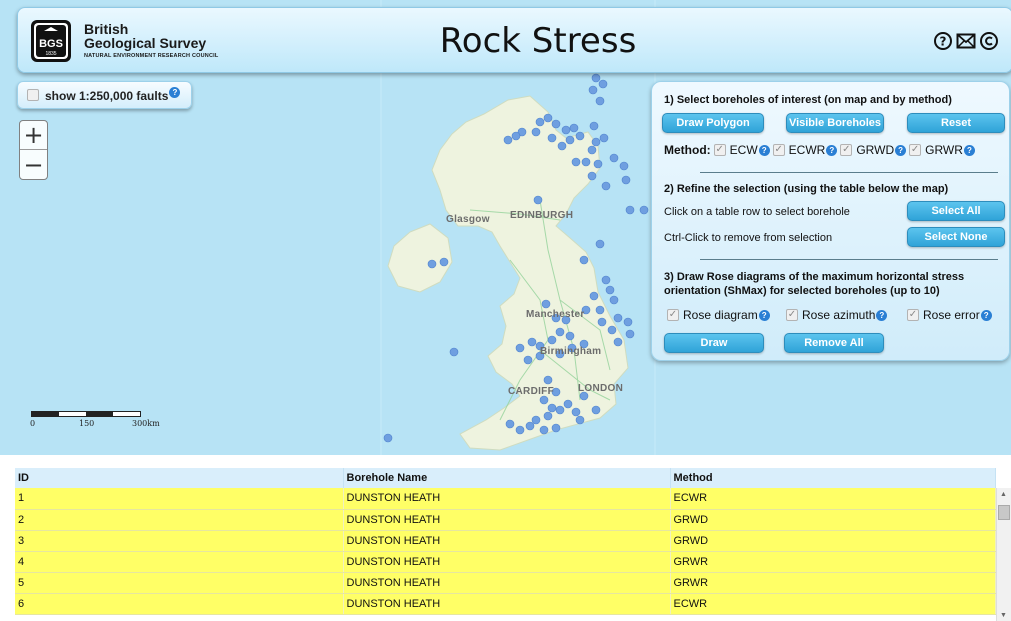 Image resolution: width=1011 pixels, height=621 pixels. I want to click on zoom-out-button: −, so click(33, 164).